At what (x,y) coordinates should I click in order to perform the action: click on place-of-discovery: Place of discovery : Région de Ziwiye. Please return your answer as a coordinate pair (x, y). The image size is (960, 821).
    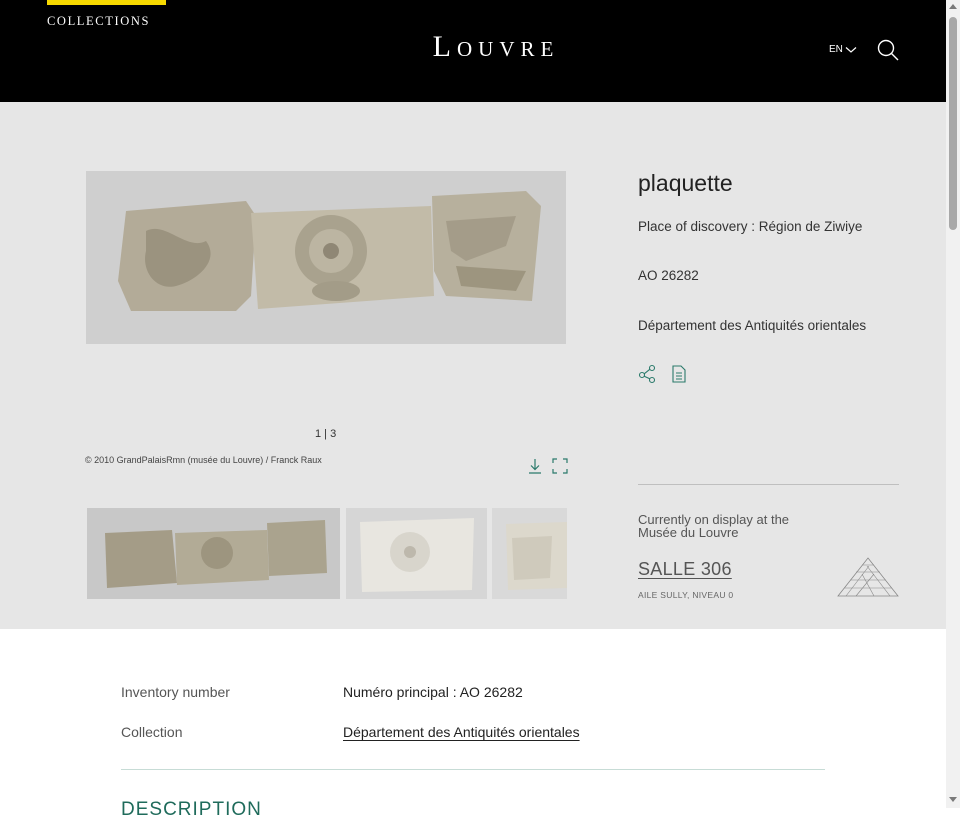
    Looking at the image, I should click on (750, 226).